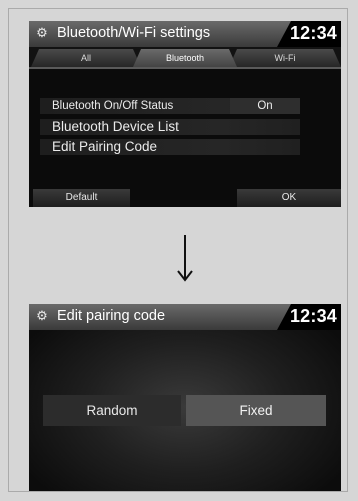 The width and height of the screenshot is (358, 501). What do you see at coordinates (265, 106) in the screenshot?
I see `bluetooth-status-value: On` at bounding box center [265, 106].